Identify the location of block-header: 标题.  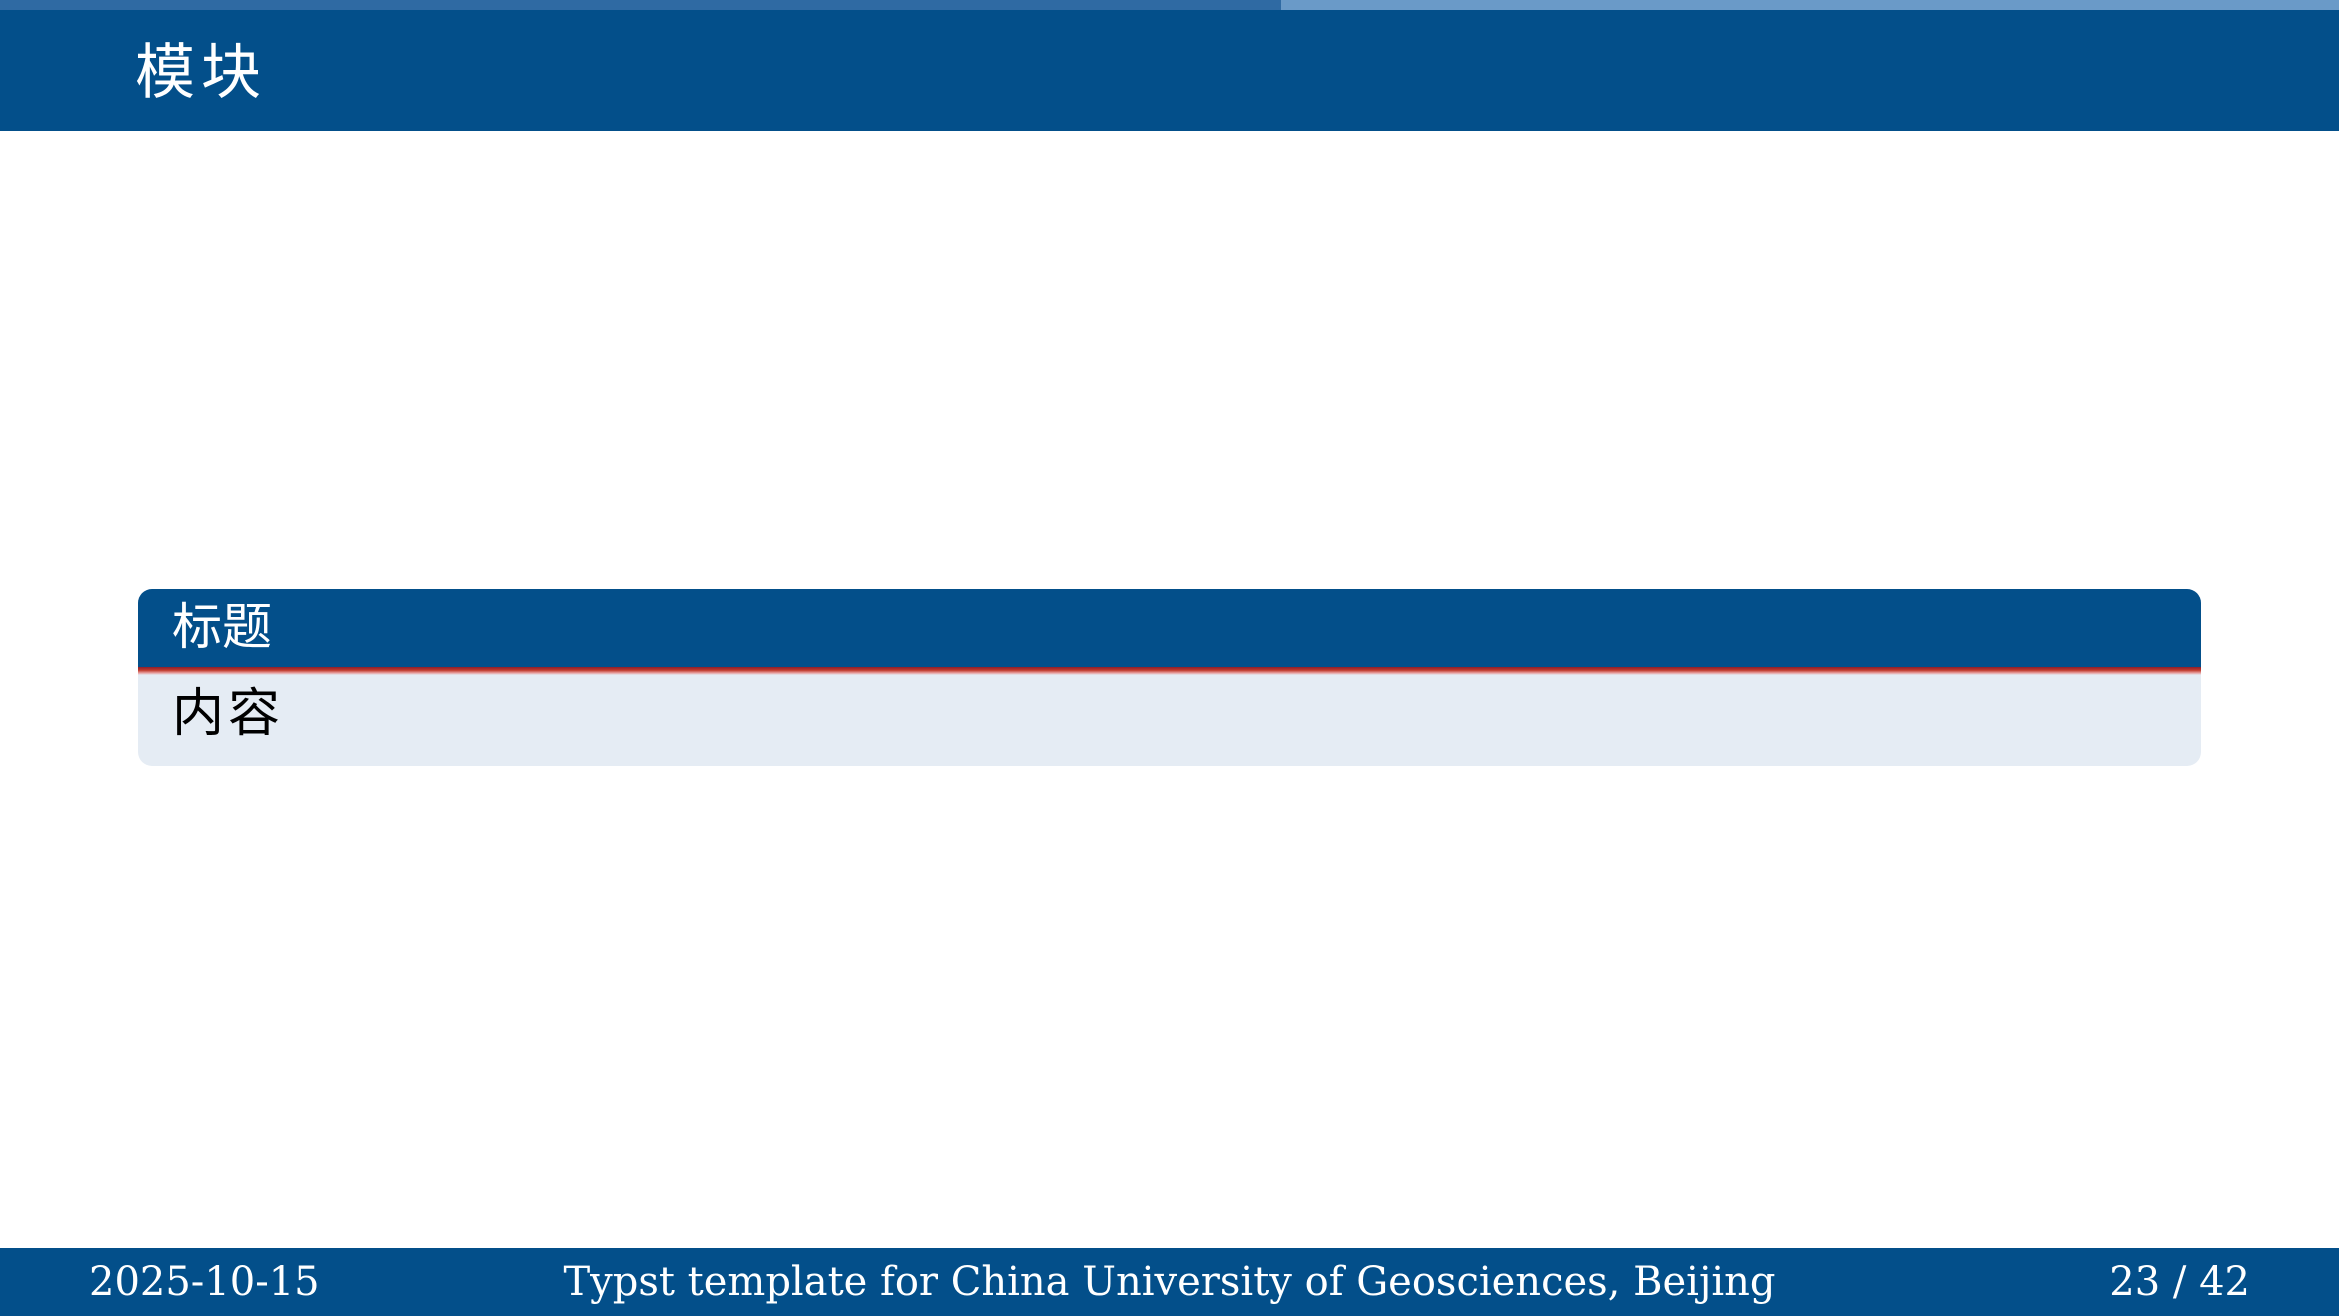
(1169, 628).